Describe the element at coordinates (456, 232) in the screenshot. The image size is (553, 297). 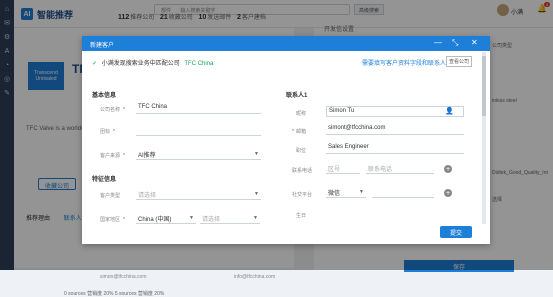
I see `submit-button: 提交` at that location.